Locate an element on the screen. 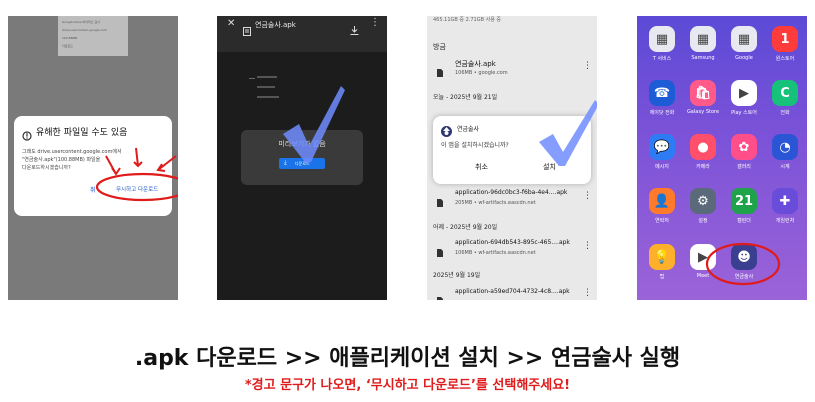 This screenshot has width=815, height=402. app-label: 캘린더 is located at coordinates (744, 221).